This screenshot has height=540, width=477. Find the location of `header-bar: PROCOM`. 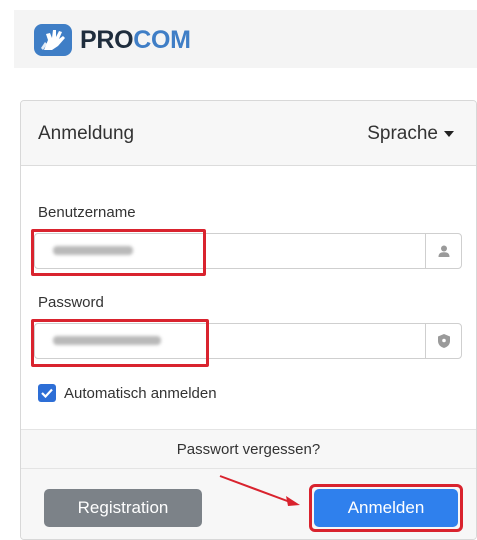

header-bar: PROCOM is located at coordinates (245, 39).